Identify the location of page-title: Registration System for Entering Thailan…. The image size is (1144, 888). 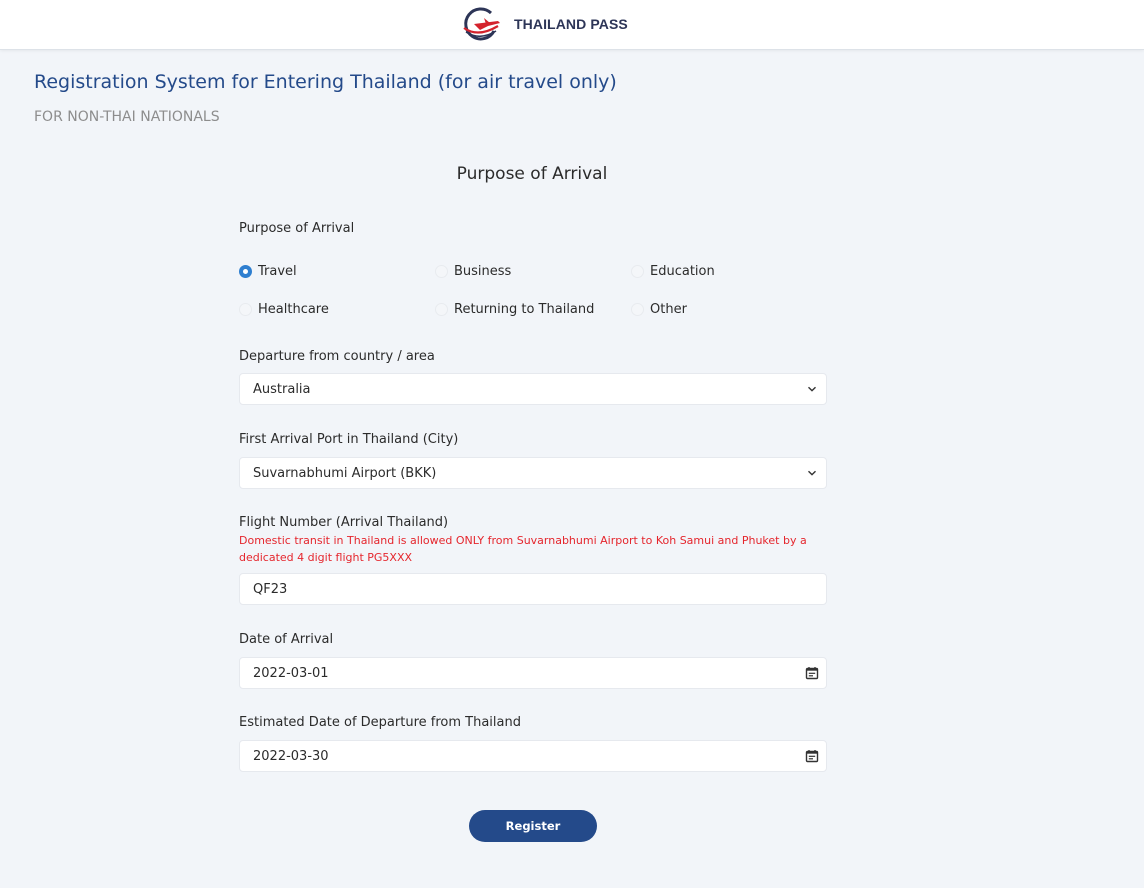
(325, 82).